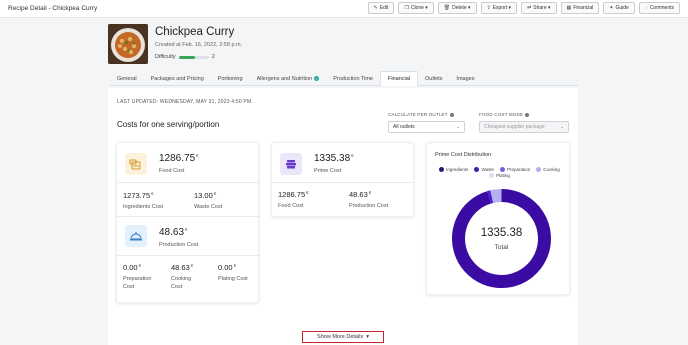 The width and height of the screenshot is (688, 345). What do you see at coordinates (548, 169) in the screenshot?
I see `legend-item: Cooking` at bounding box center [548, 169].